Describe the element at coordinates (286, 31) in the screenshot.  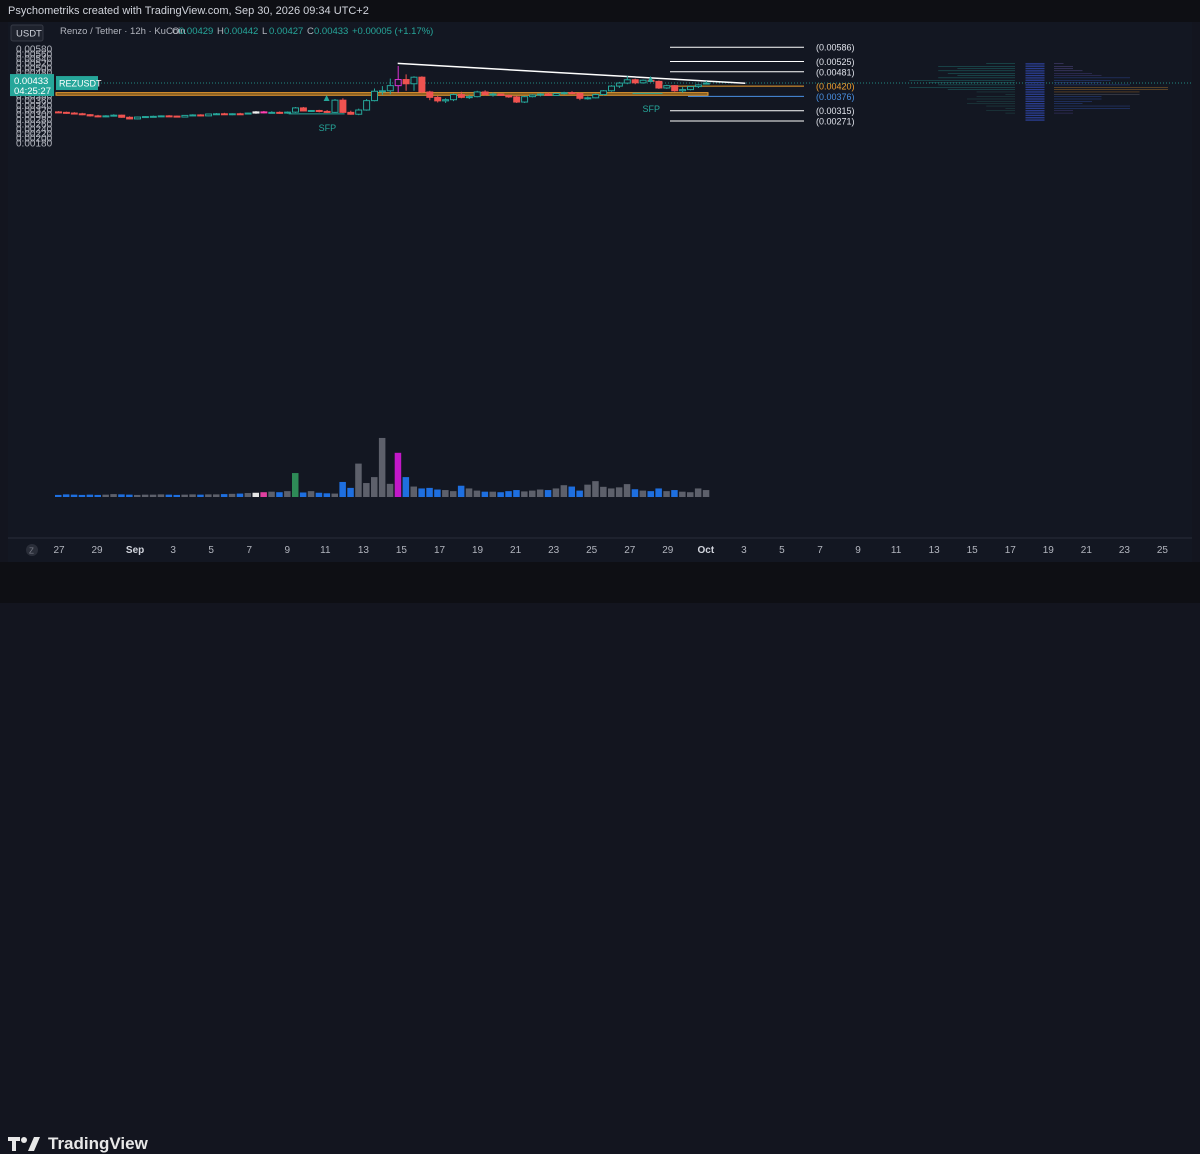
I see `legend-value: 0.00427` at that location.